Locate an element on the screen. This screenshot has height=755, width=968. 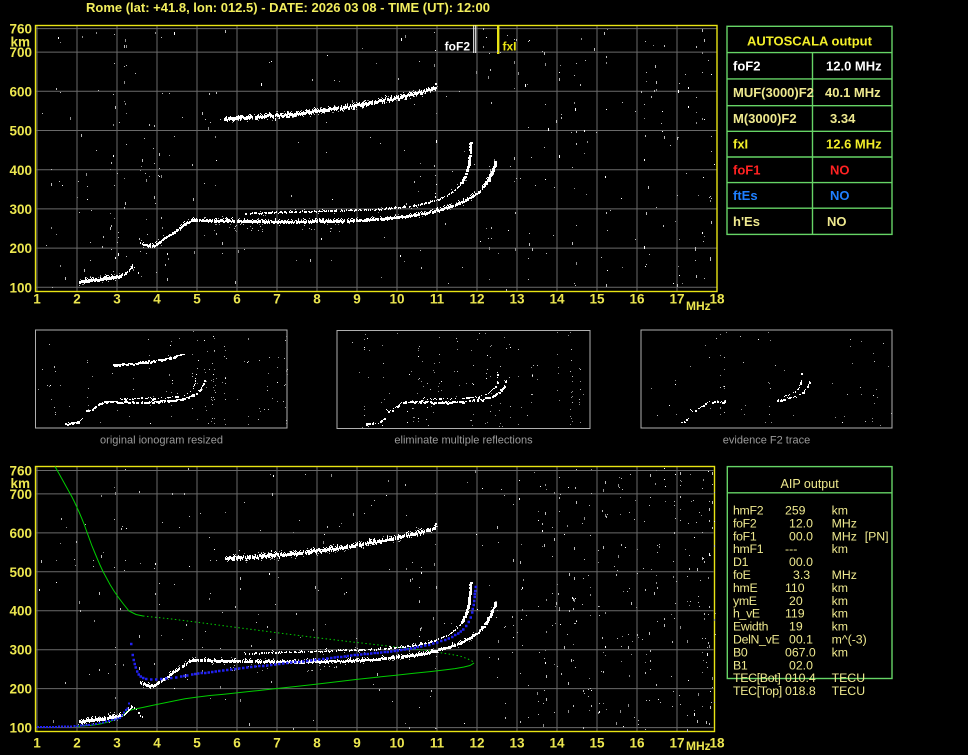
svg-text: 067.0 is located at coordinates (800, 652).